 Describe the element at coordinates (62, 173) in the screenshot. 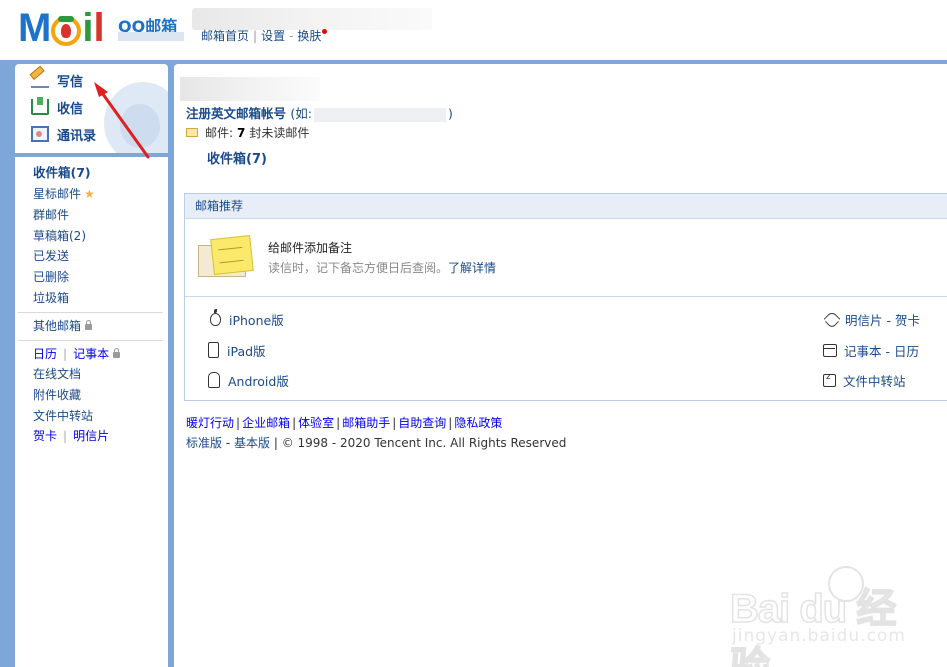

I see `folder-inbox: 收件箱(7)` at that location.